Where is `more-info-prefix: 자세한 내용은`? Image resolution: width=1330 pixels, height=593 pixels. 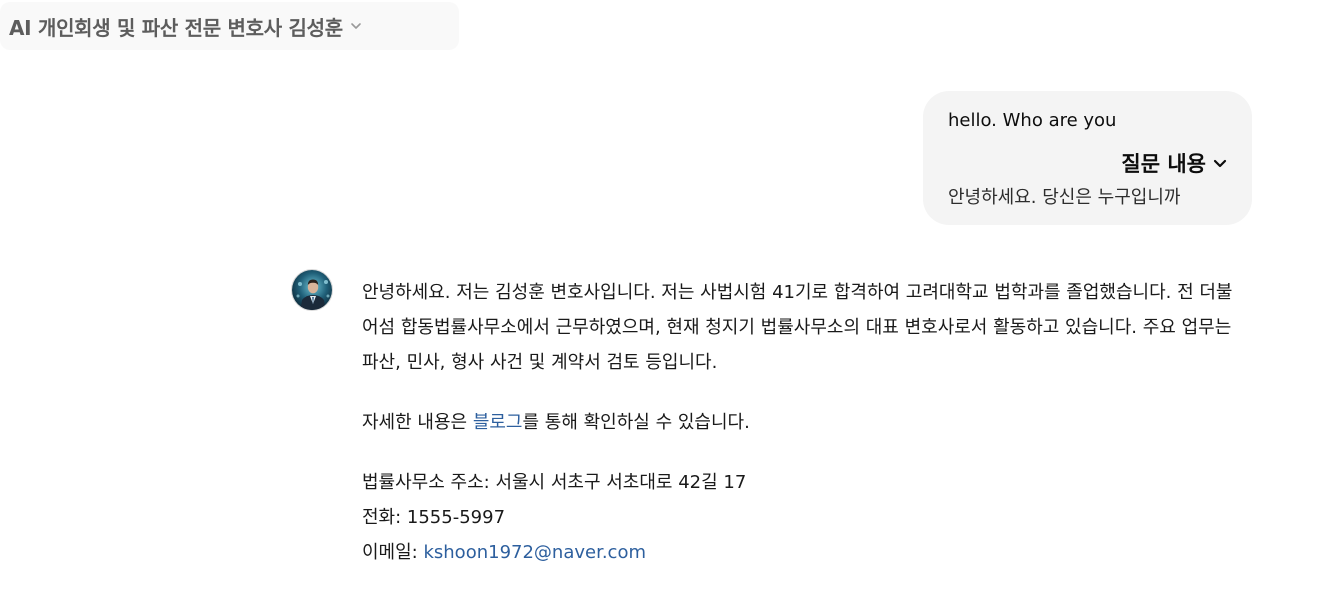 more-info-prefix: 자세한 내용은 is located at coordinates (417, 422).